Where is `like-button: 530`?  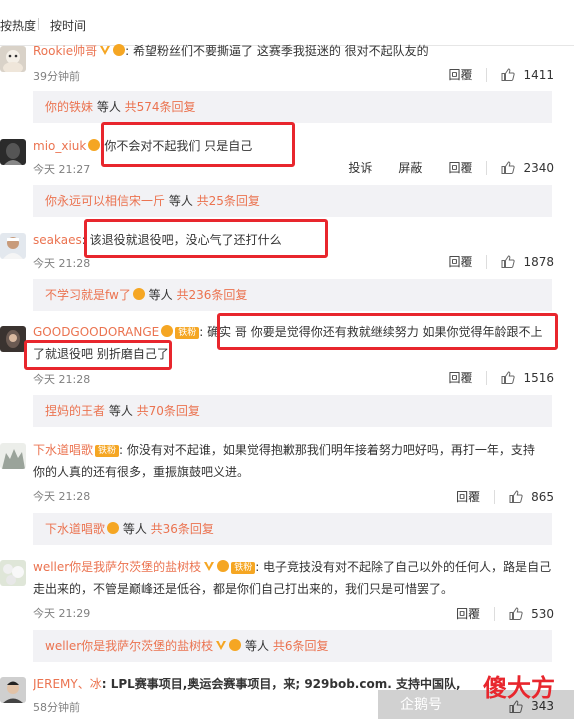
like-button: 530 is located at coordinates (524, 613).